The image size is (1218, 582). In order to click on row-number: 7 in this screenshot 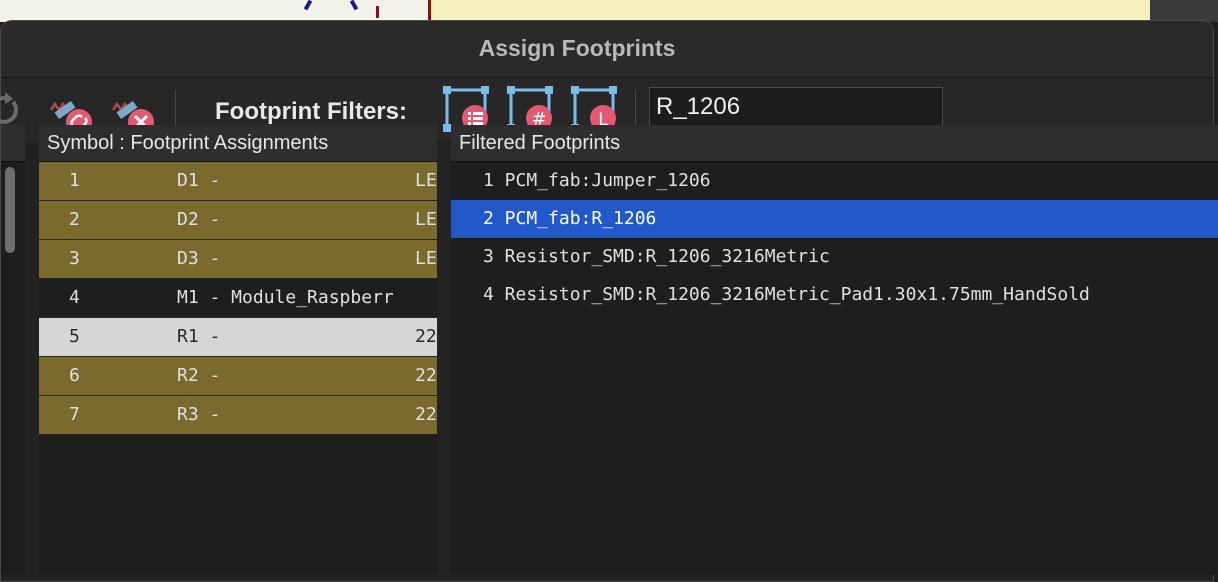, I will do `click(74, 414)`.